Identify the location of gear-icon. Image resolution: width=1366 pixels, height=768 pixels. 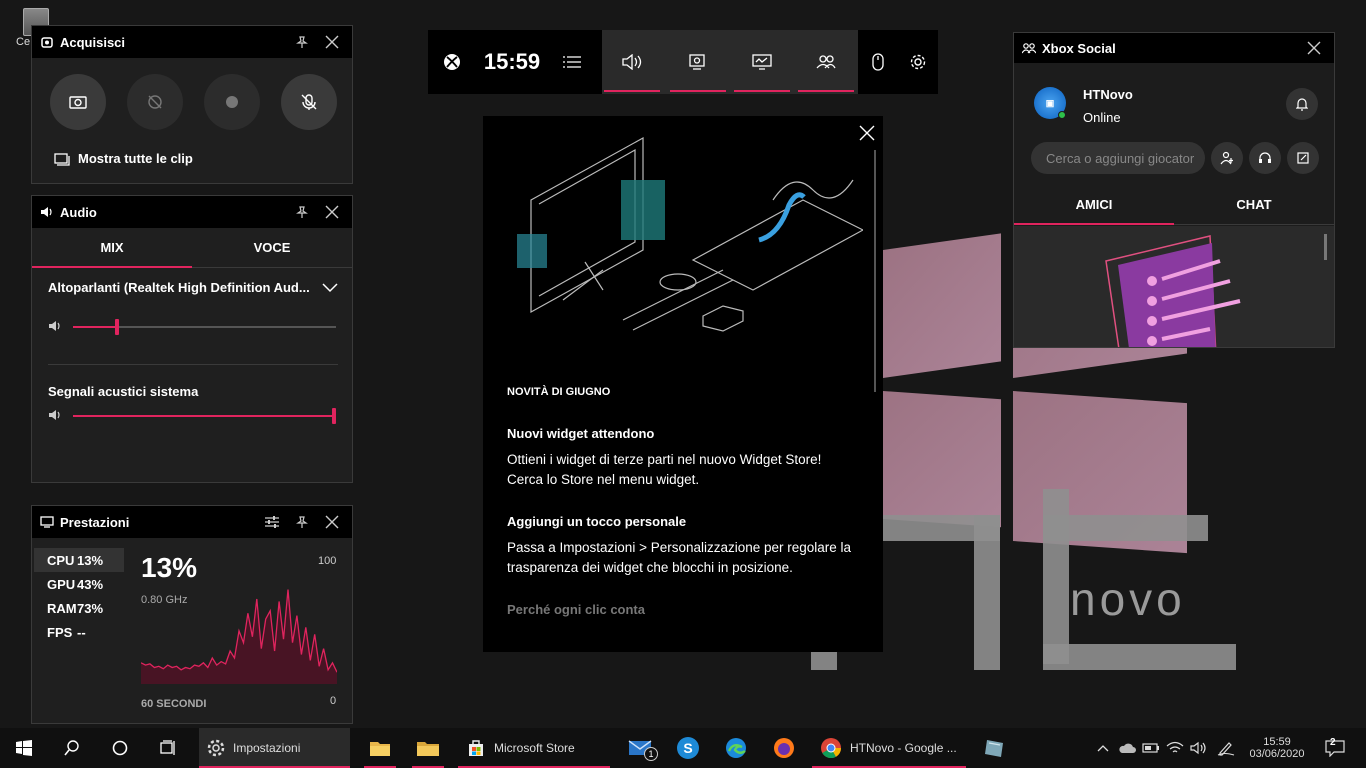
(918, 62).